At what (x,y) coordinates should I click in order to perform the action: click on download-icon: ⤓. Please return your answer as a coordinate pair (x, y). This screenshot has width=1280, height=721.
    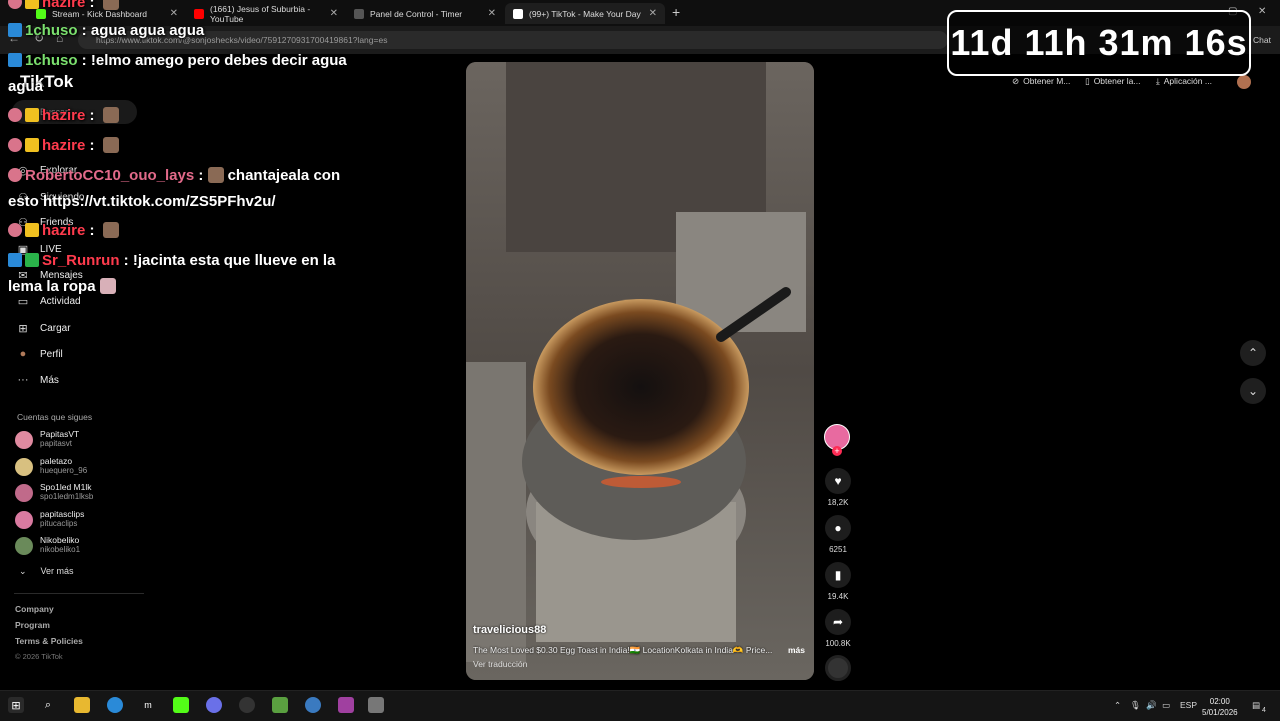
    Looking at the image, I should click on (1158, 81).